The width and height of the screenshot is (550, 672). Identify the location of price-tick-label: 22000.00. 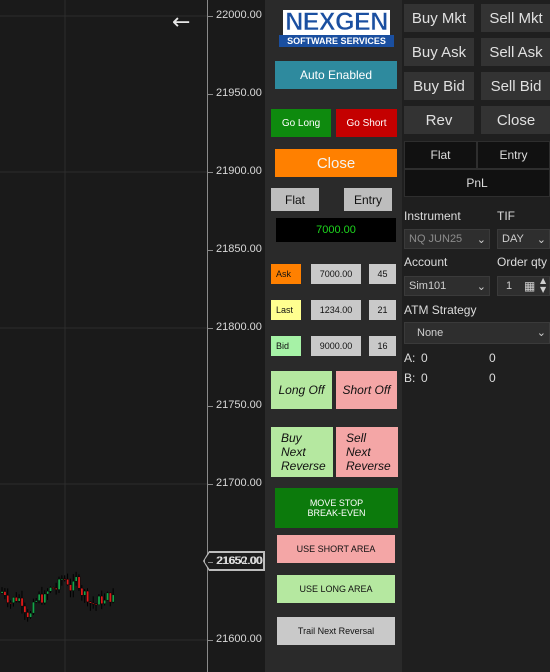
(239, 15).